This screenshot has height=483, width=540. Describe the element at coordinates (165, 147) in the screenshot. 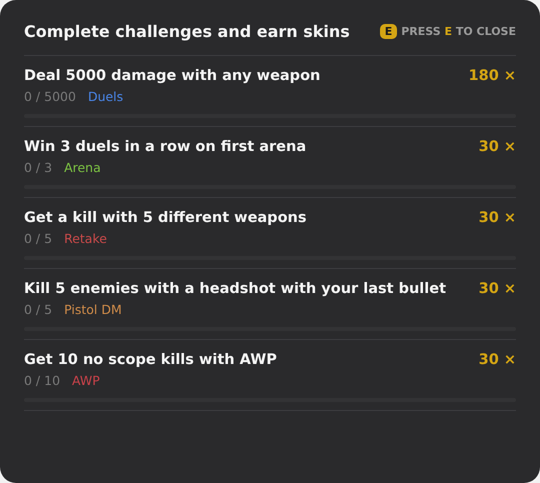

I see `challenge-title: Win 3 duels in a row on first arena` at that location.